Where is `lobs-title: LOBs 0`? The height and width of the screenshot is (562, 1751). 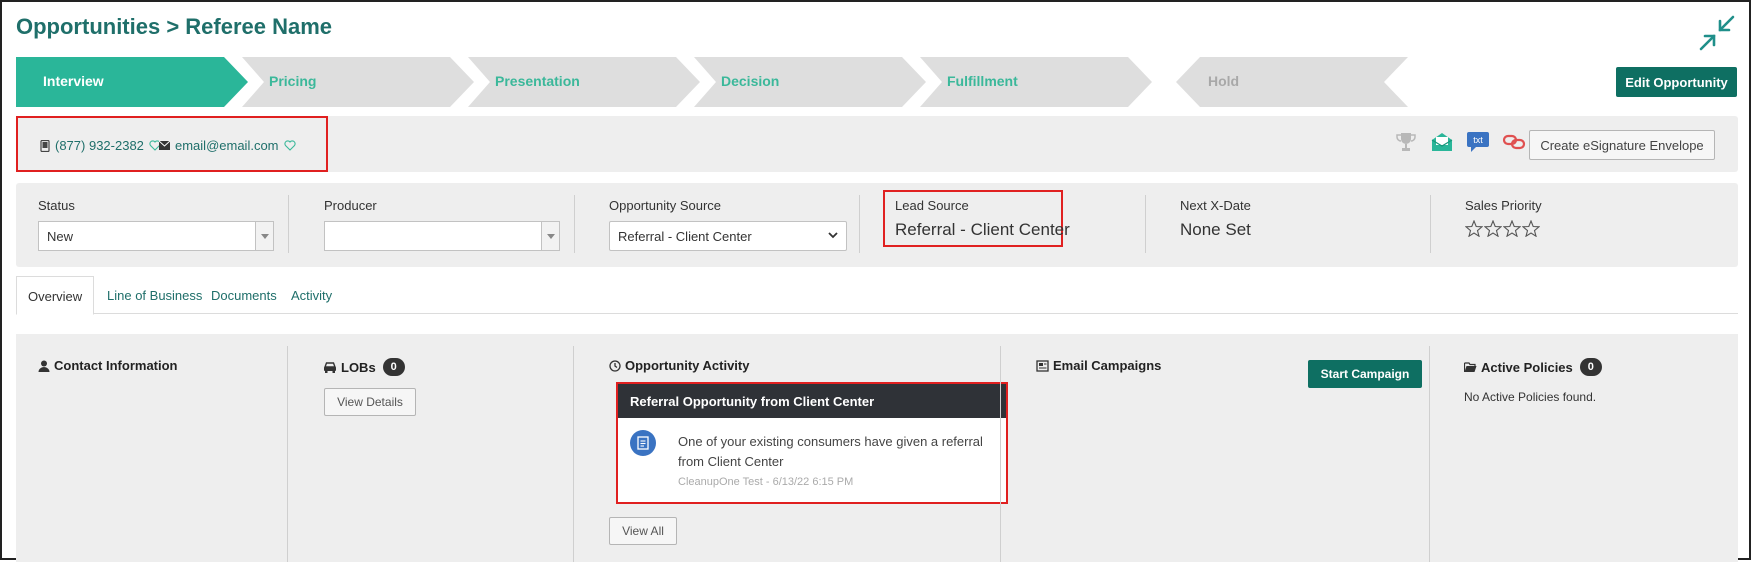
lobs-title: LOBs 0 is located at coordinates (364, 367).